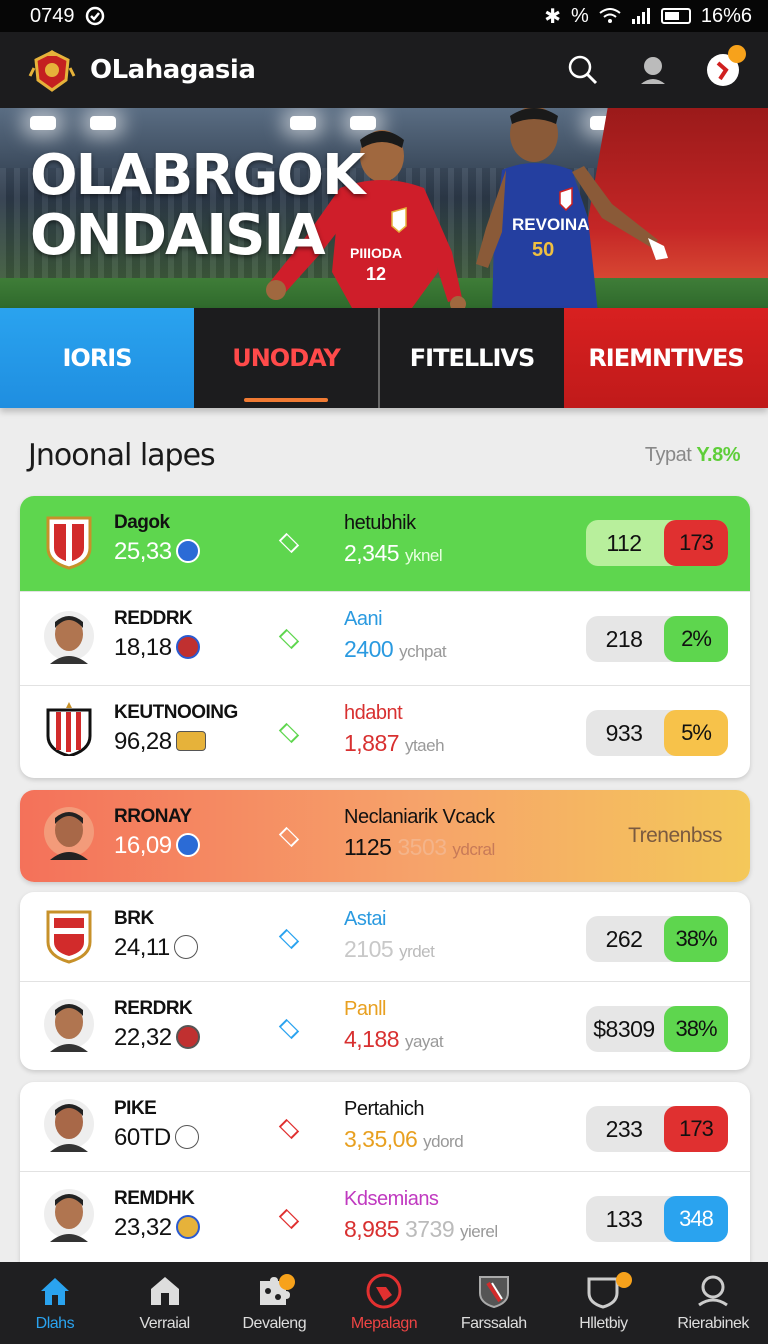  What do you see at coordinates (657, 1219) in the screenshot?
I see `stat-pill: 133 348` at bounding box center [657, 1219].